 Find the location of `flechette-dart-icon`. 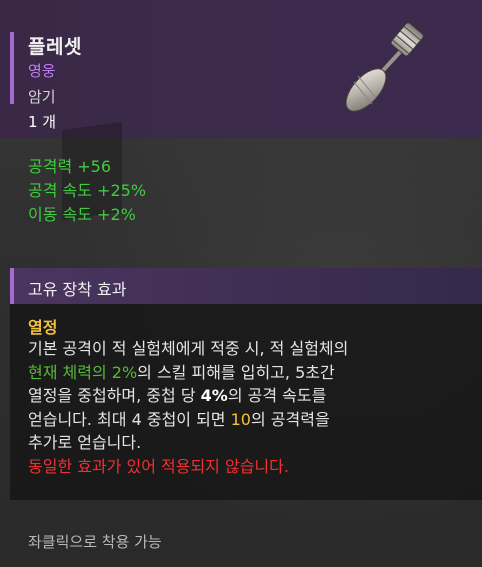

flechette-dart-icon is located at coordinates (384, 67).